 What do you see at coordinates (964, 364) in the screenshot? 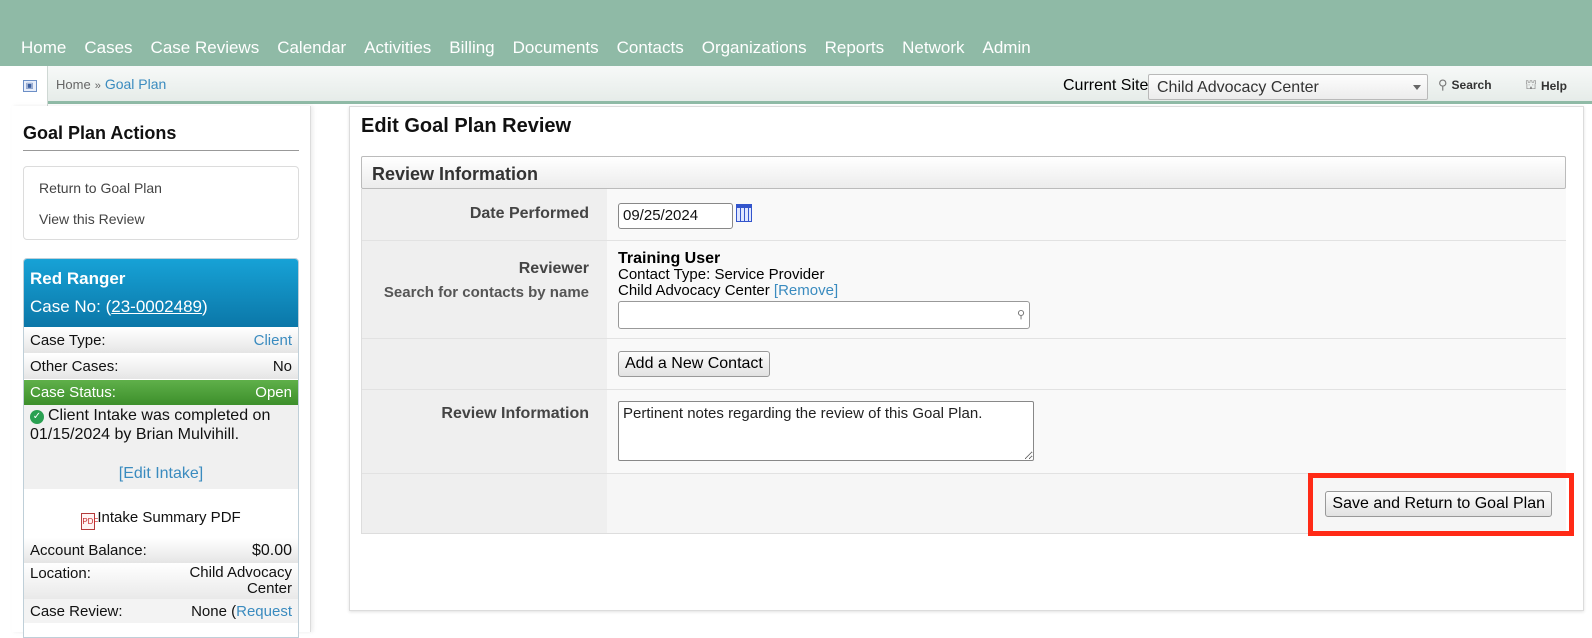
I see `add-contact-row: Add a New Contact` at bounding box center [964, 364].